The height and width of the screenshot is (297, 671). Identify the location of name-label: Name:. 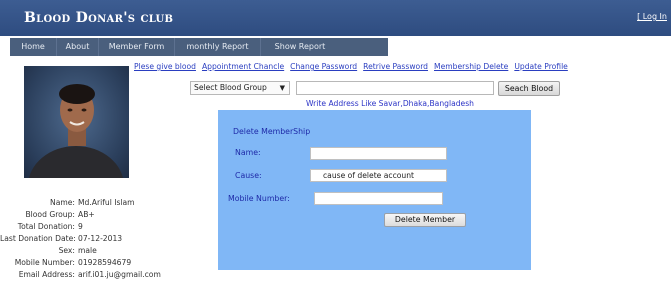
(248, 152).